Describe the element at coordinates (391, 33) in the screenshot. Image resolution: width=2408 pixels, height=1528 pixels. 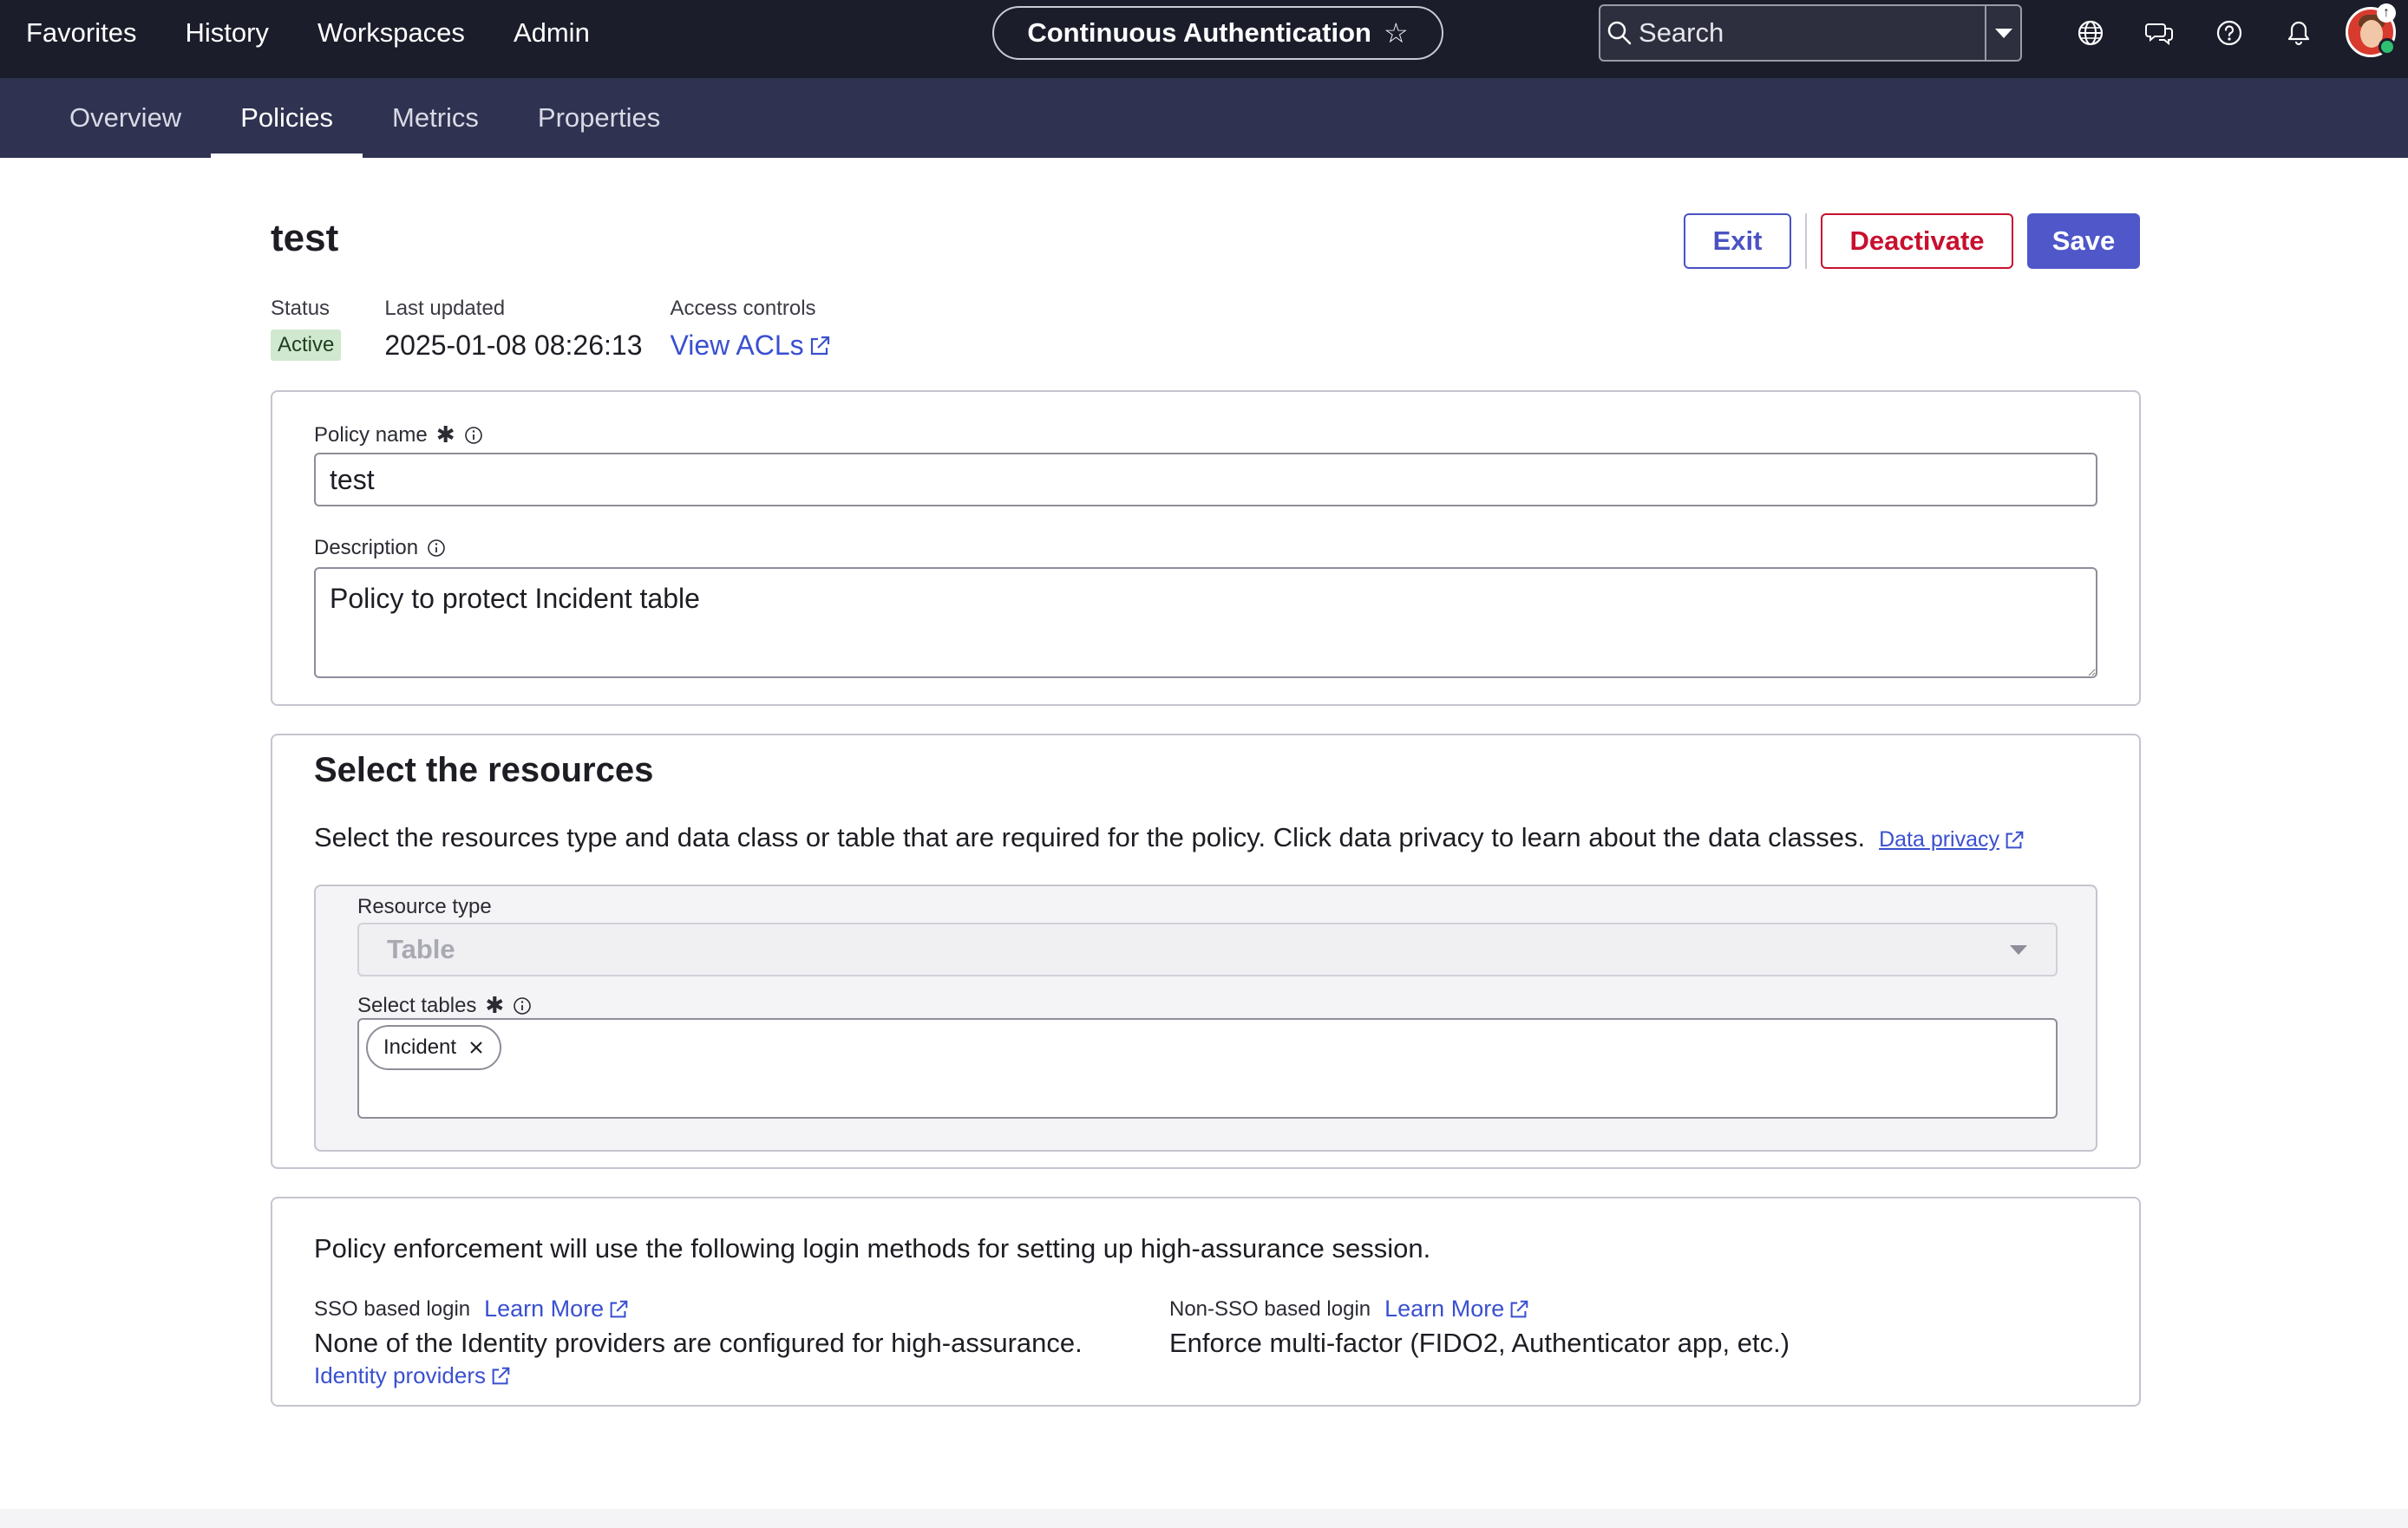
I see `nav-workspaces: Workspaces` at that location.